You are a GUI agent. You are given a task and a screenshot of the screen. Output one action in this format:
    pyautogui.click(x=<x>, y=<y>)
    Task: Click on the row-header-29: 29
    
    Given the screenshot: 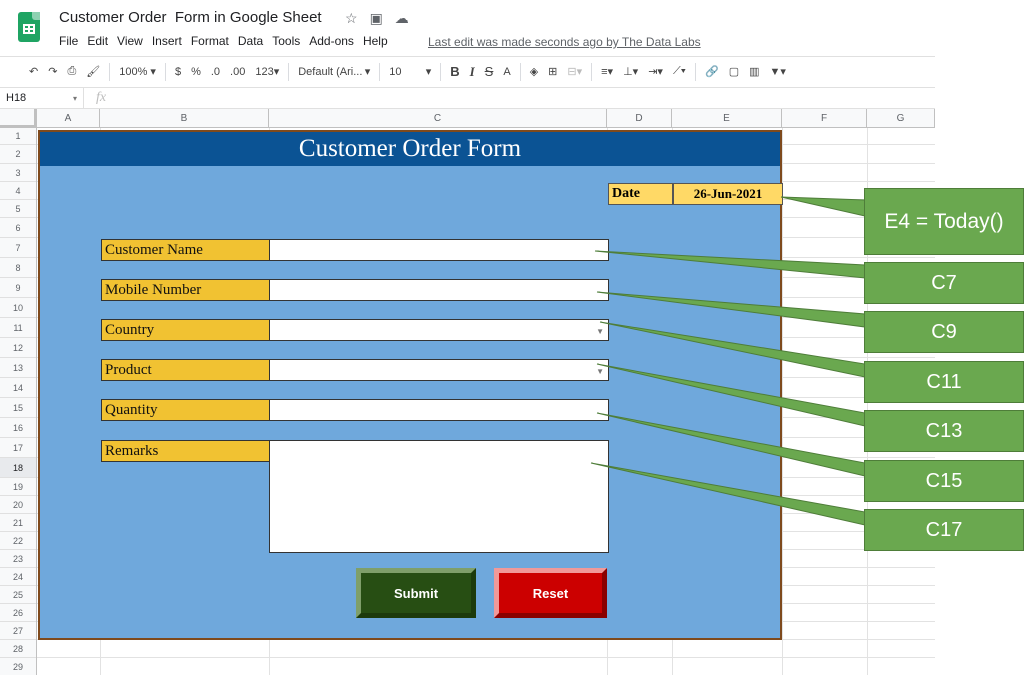 What is the action you would take?
    pyautogui.click(x=18, y=666)
    